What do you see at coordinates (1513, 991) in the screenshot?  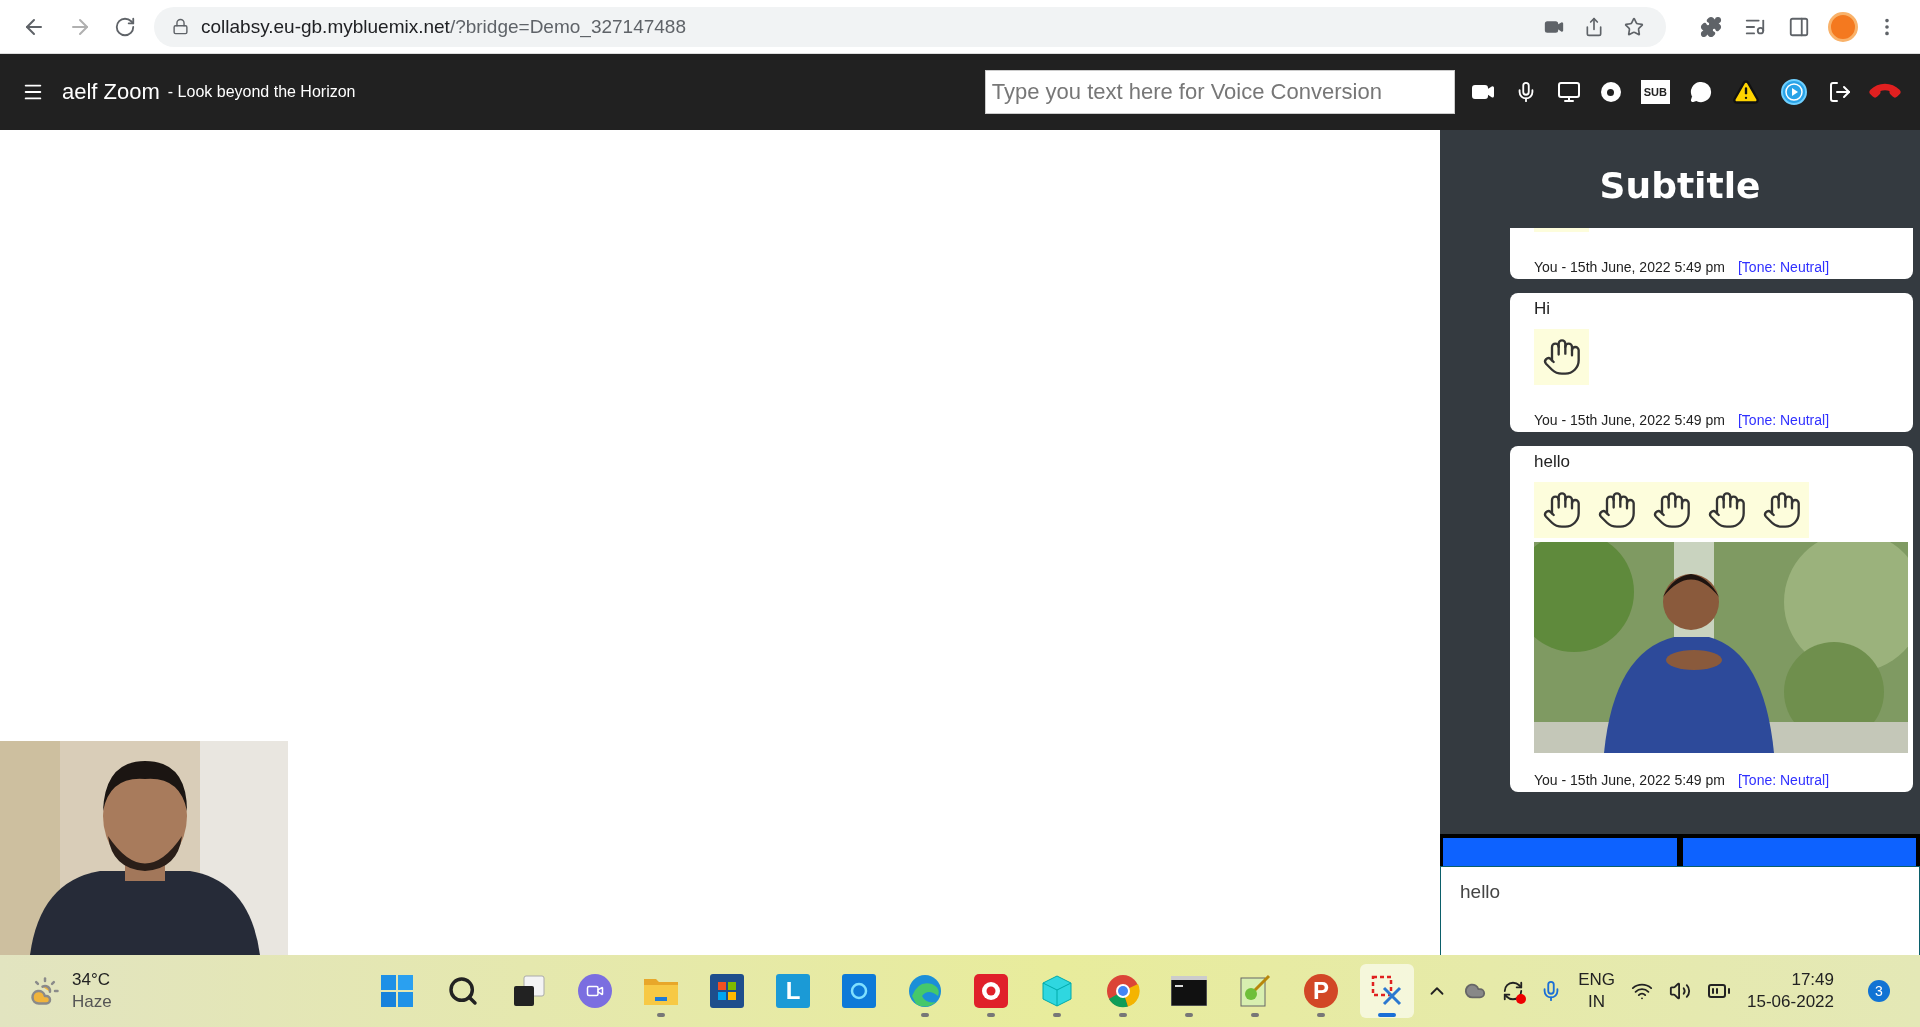 I see `sync-icon` at bounding box center [1513, 991].